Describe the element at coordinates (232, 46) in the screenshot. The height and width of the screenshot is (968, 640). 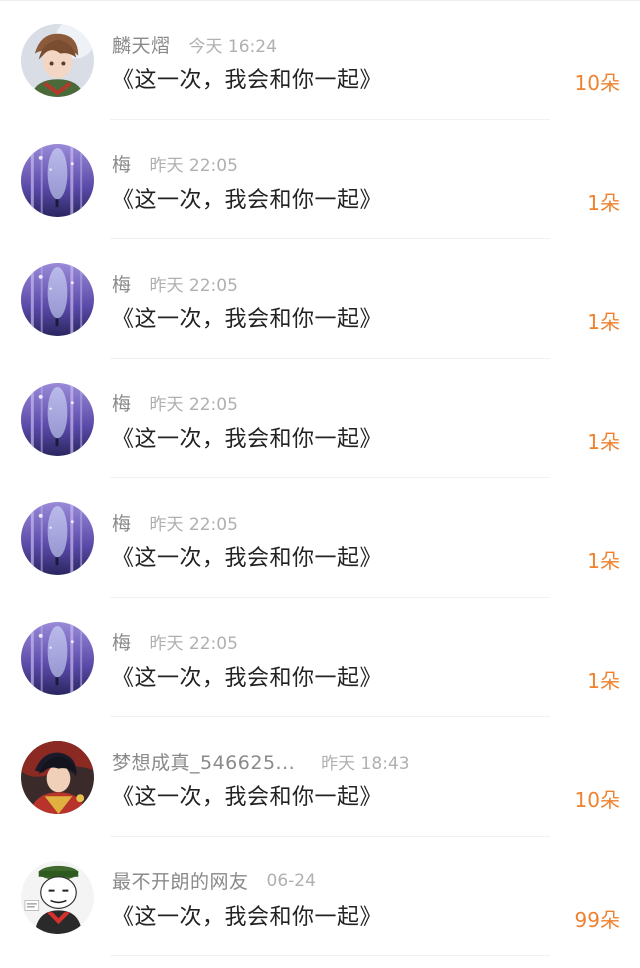
I see `timestamp: 今天 16:24` at that location.